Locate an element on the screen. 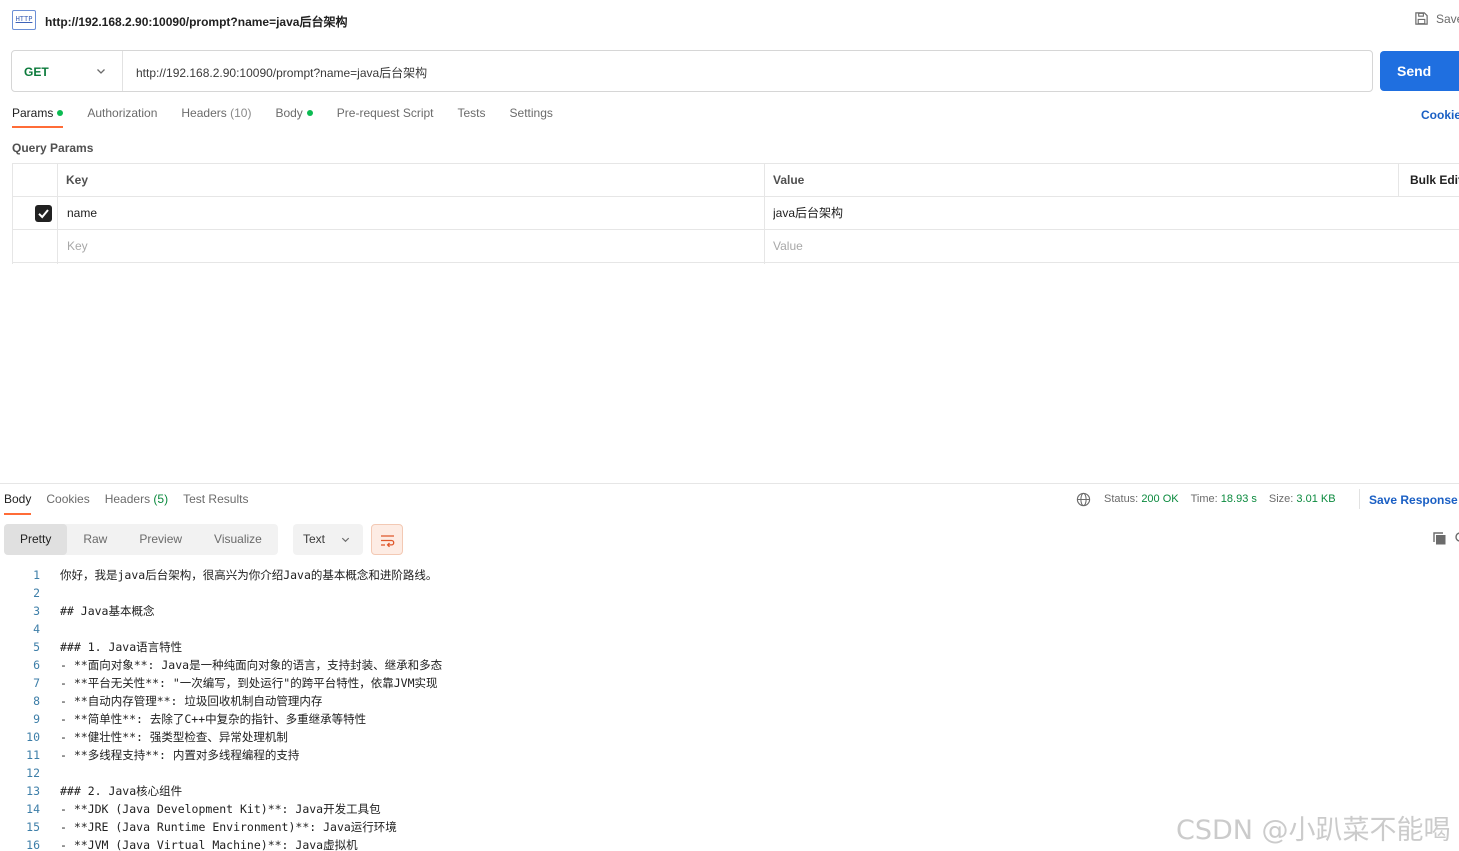 This screenshot has width=1459, height=851. code-line: 12 is located at coordinates (729, 773).